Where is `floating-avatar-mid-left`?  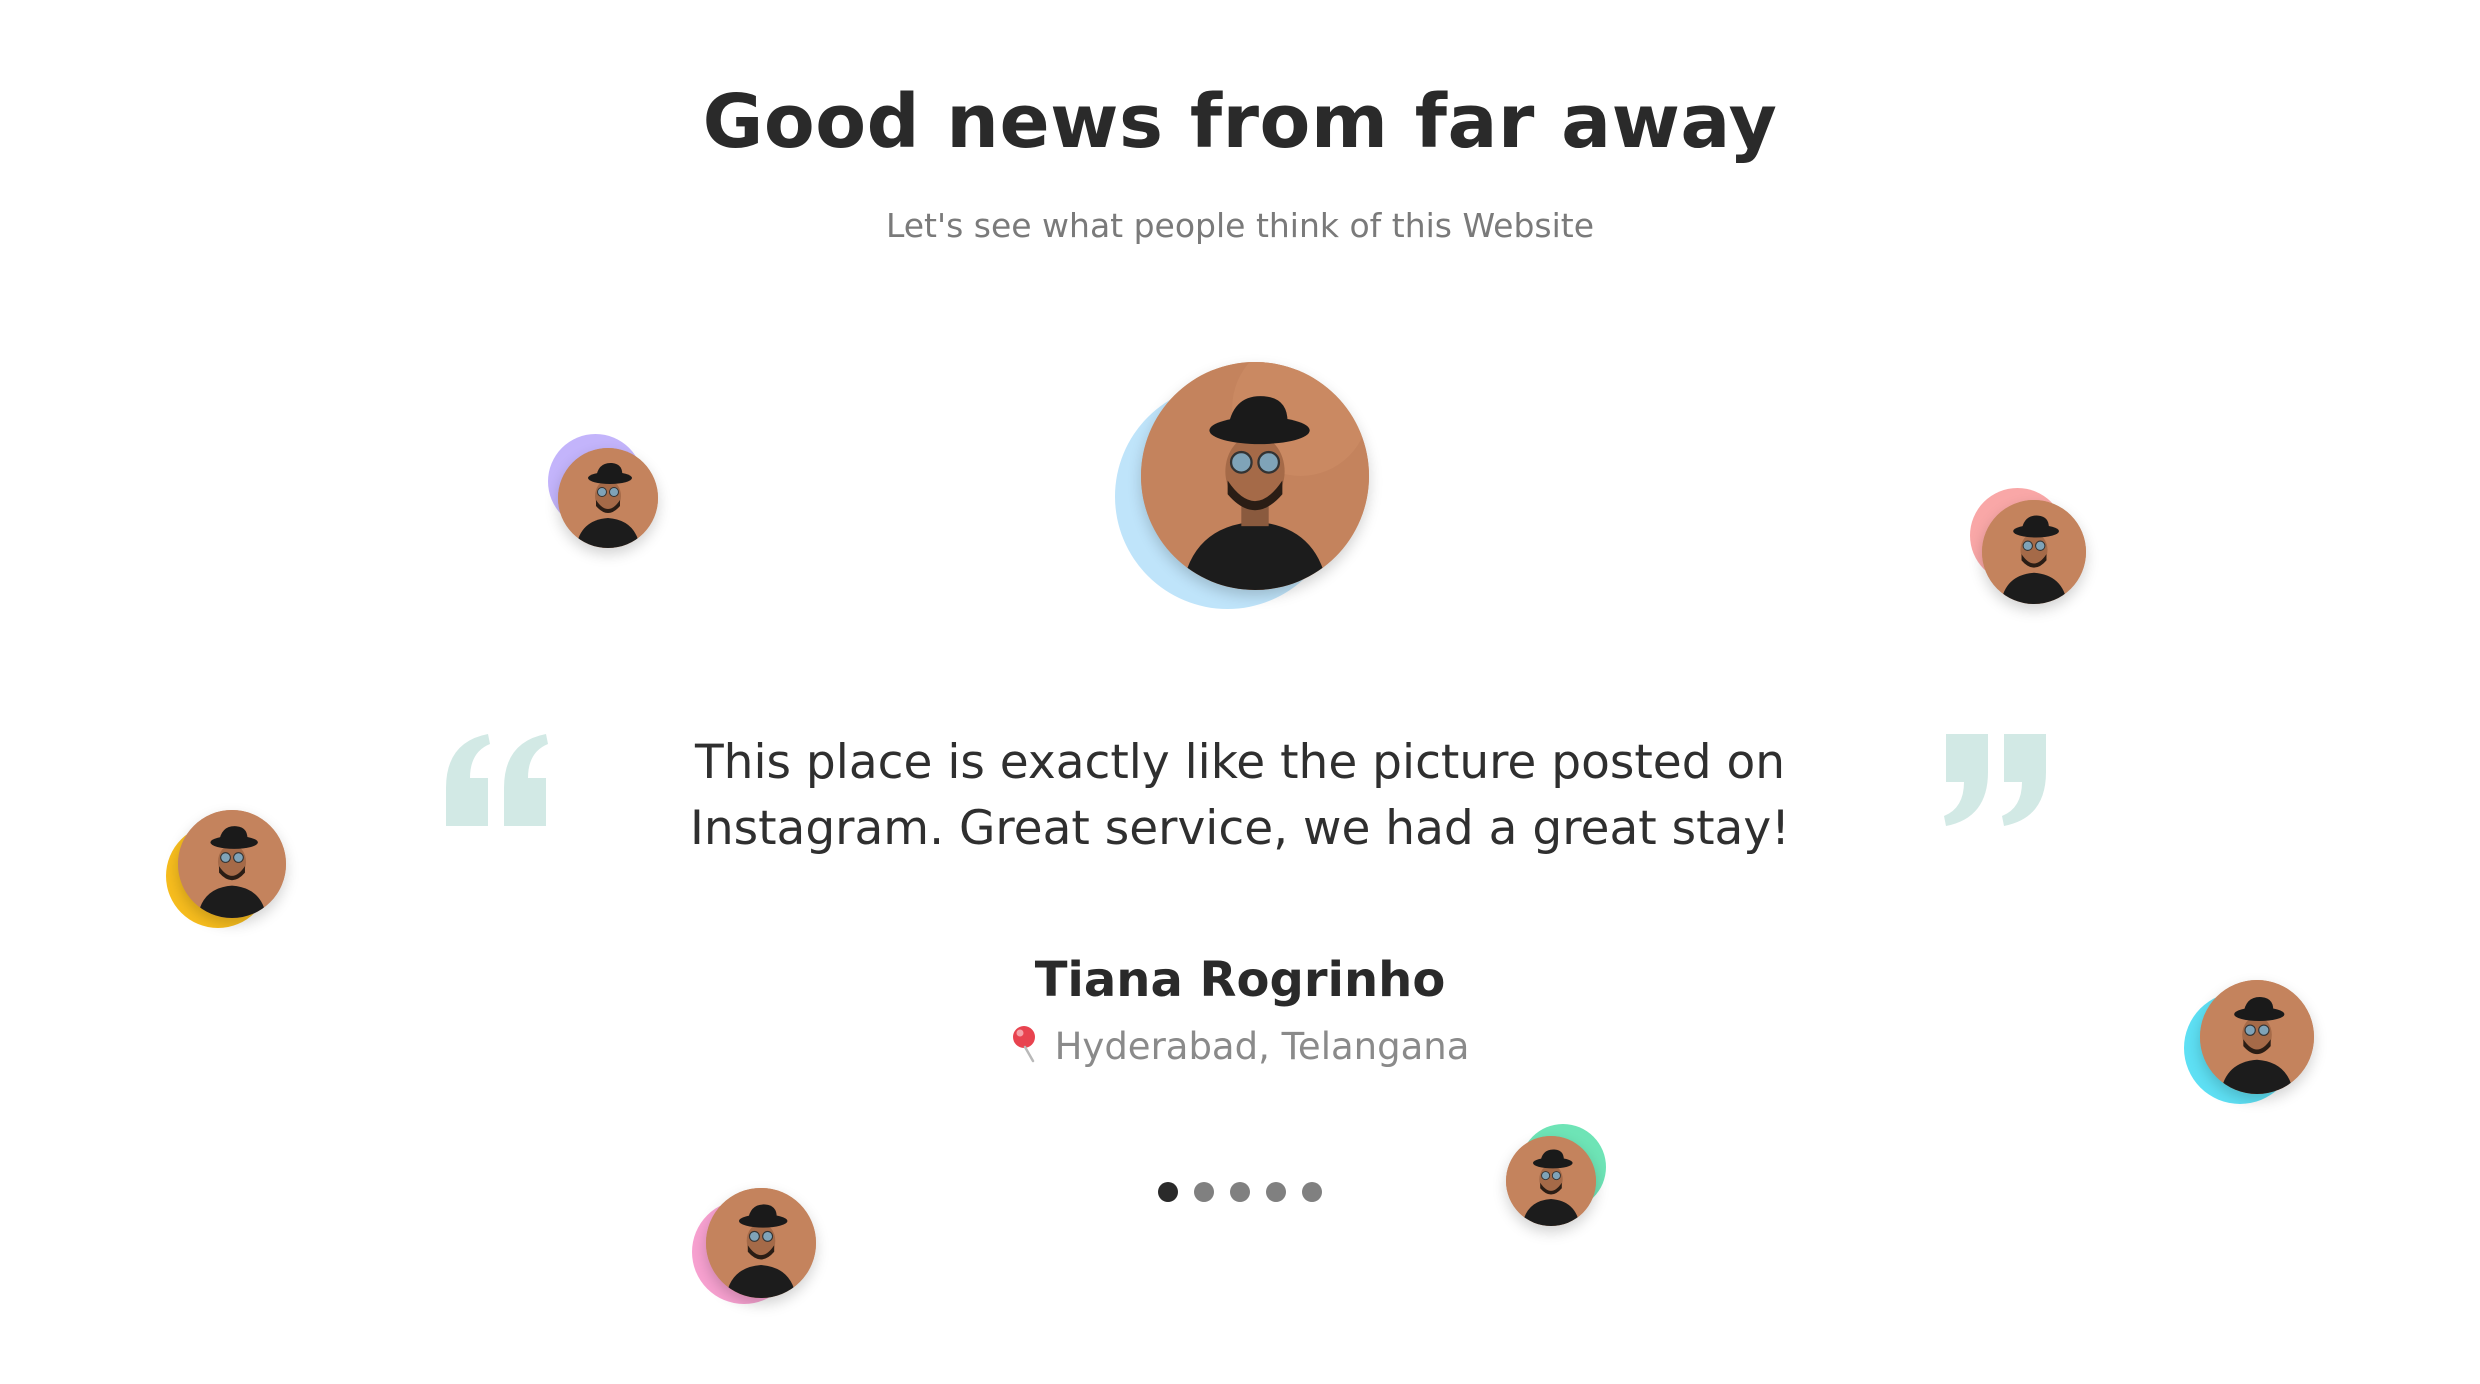
floating-avatar-mid-left is located at coordinates (228, 868).